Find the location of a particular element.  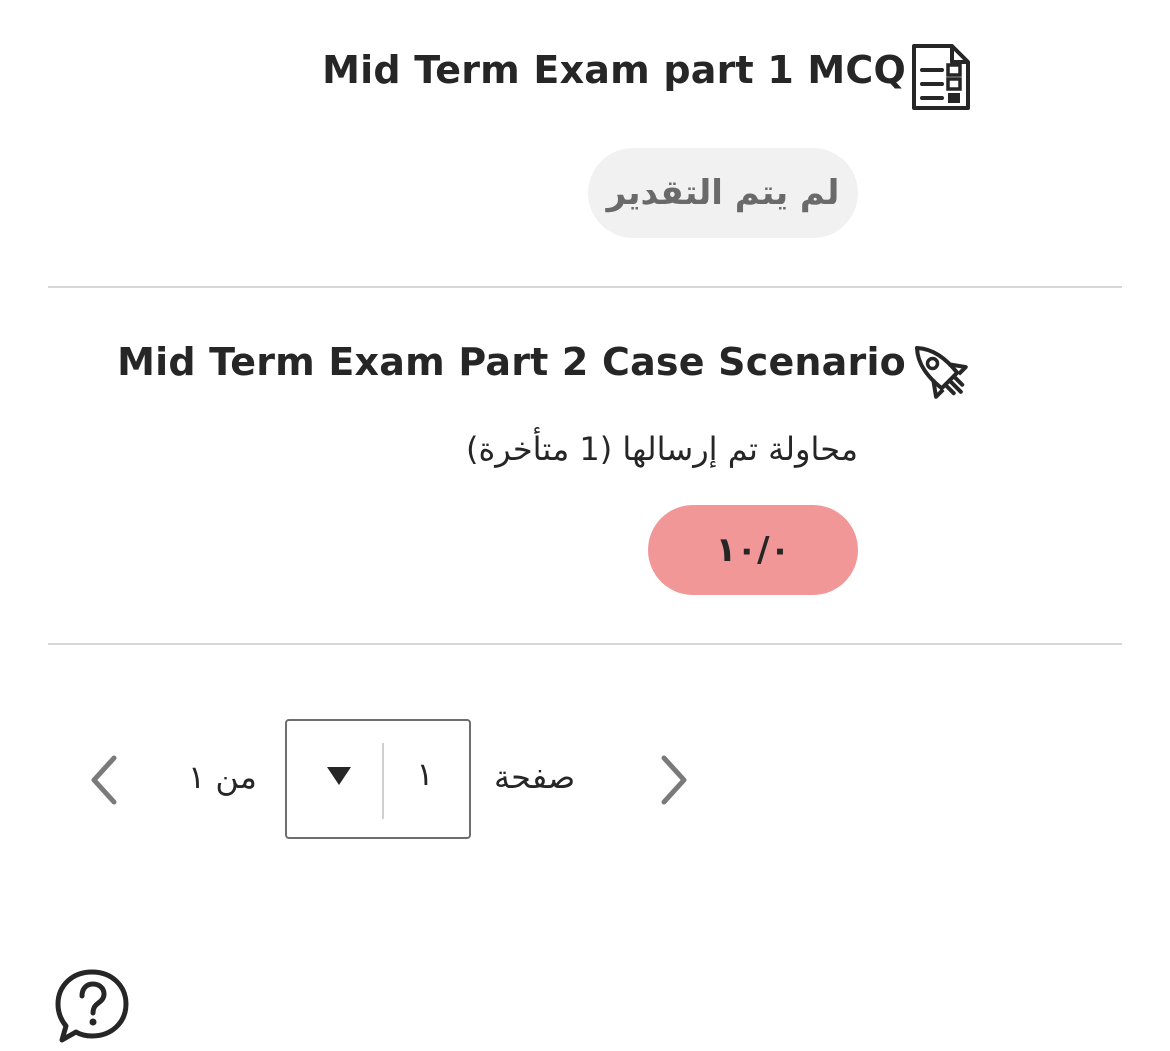

item-title: Mid Term Exam part 1 MCQ is located at coordinates (614, 70).